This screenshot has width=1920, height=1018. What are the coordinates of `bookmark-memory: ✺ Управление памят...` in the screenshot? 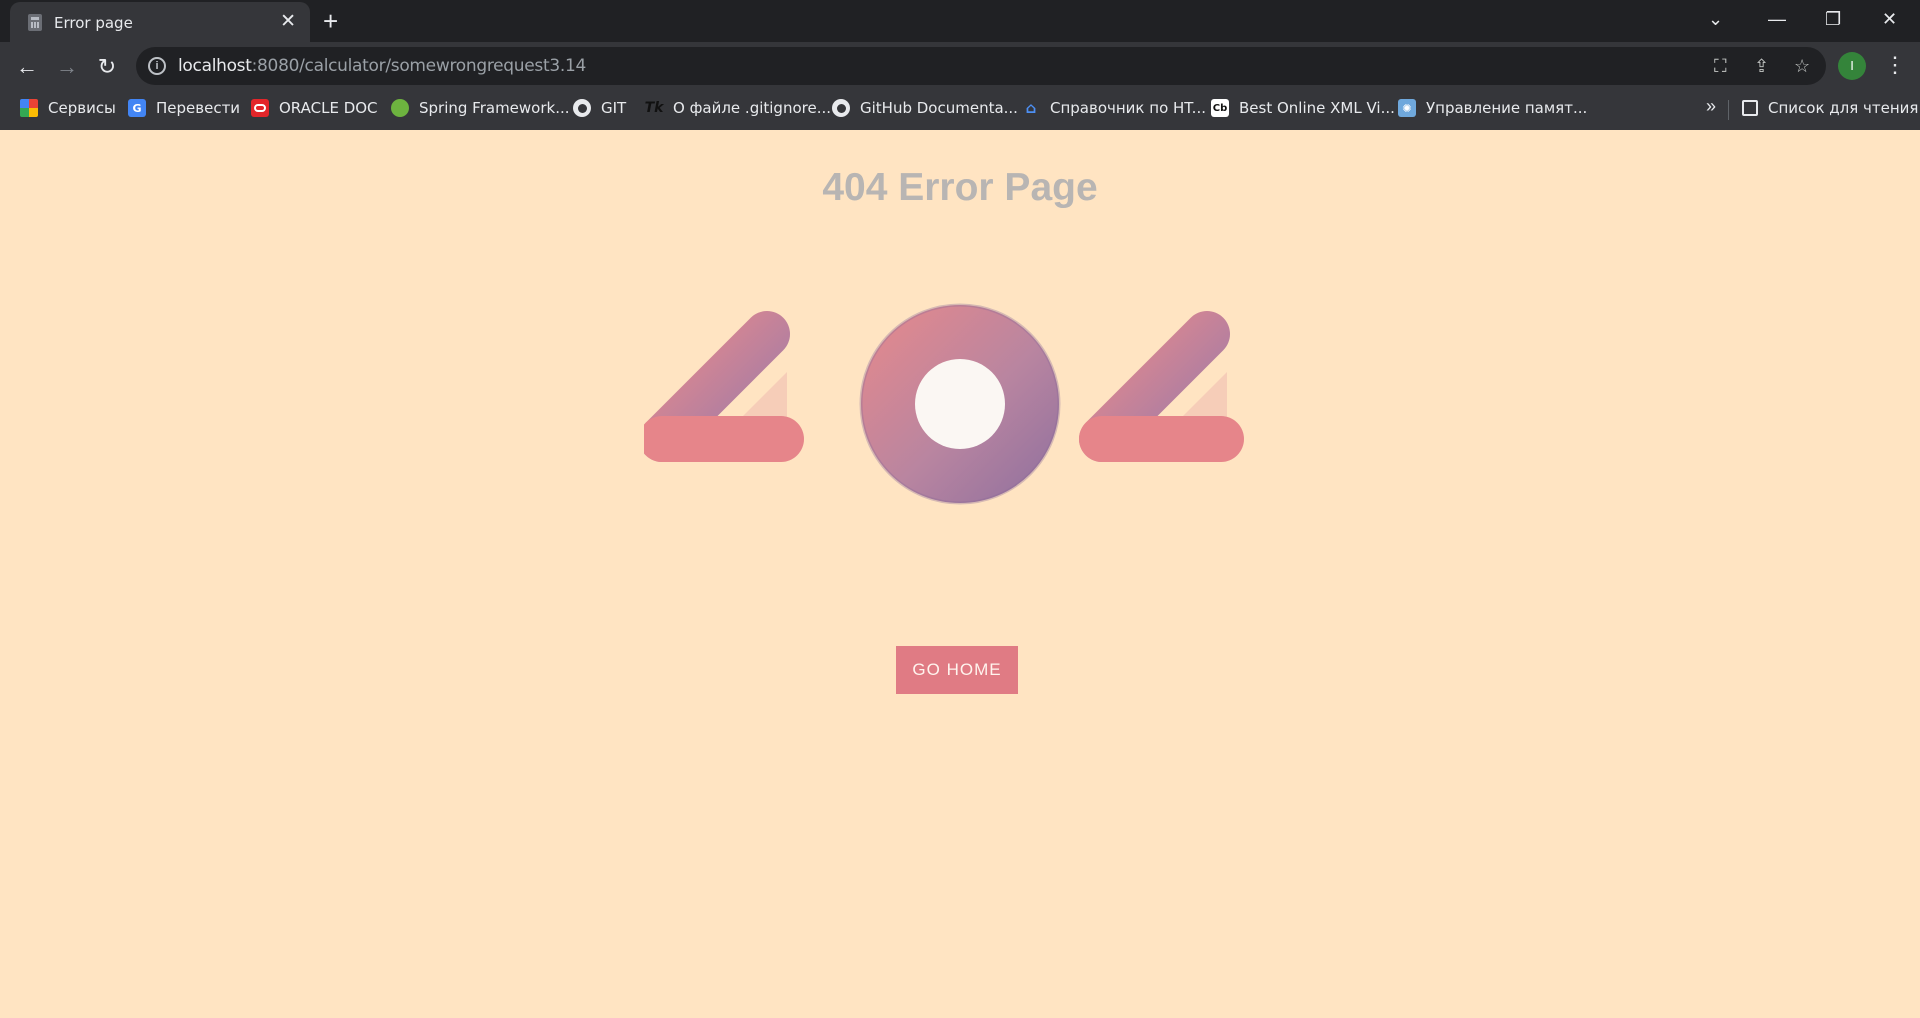 It's located at (1492, 108).